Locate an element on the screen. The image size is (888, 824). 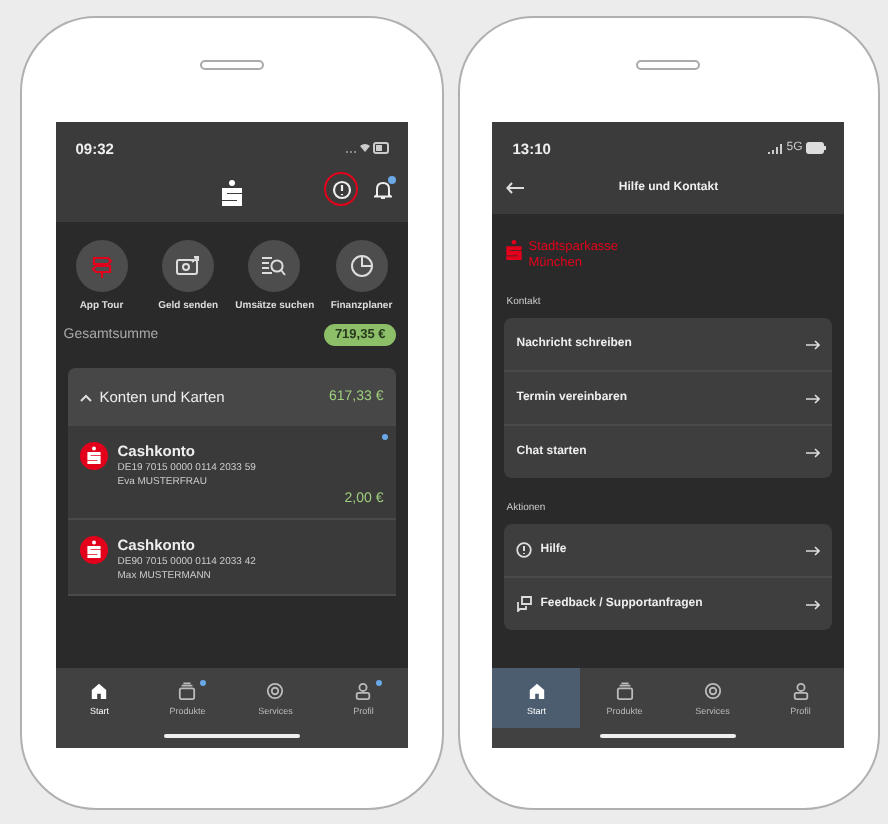
info-circle-icon is located at coordinates (524, 550).